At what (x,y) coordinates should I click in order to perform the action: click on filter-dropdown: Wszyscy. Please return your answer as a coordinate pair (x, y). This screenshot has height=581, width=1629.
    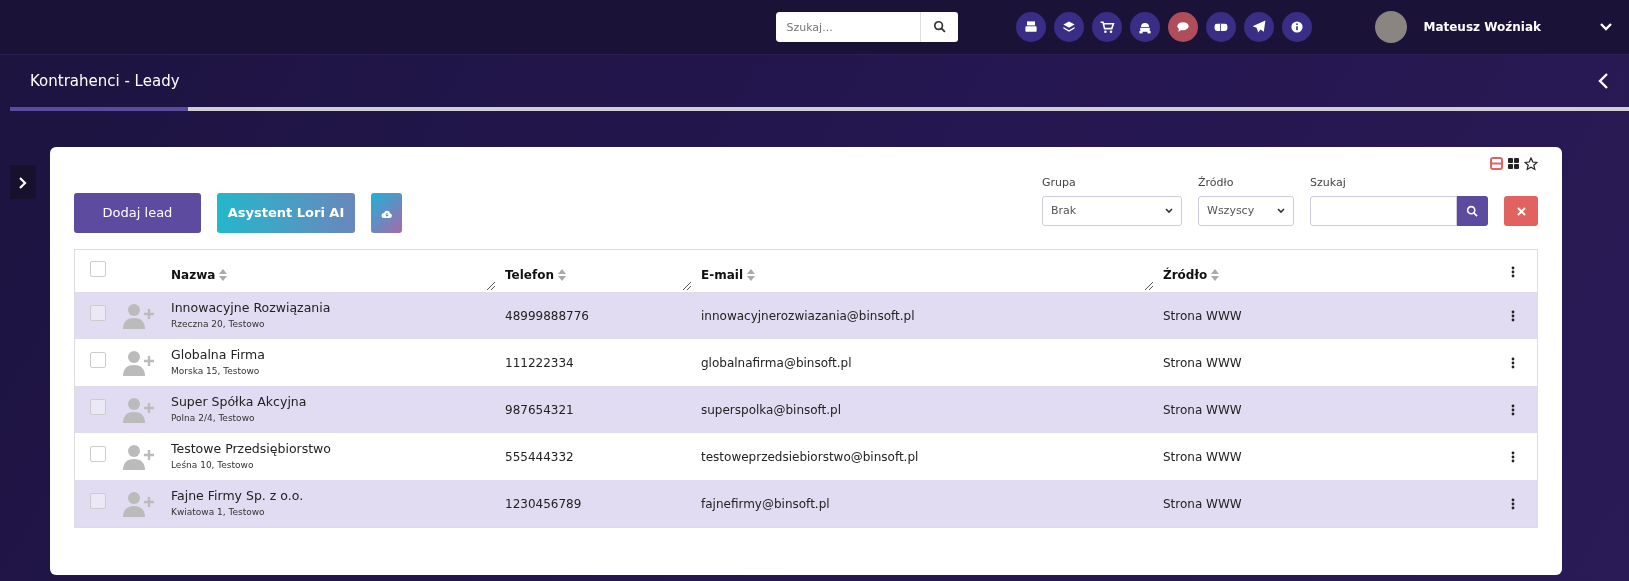
    Looking at the image, I should click on (1246, 211).